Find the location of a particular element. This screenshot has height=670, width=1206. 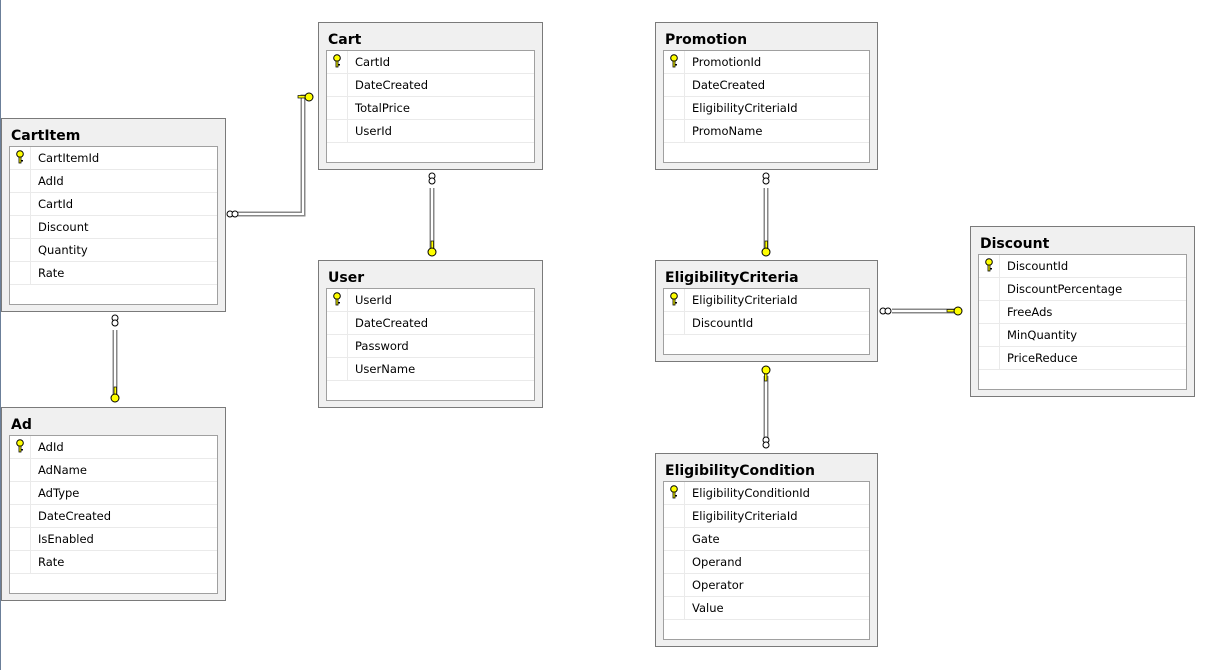

column-row: Gate is located at coordinates (766, 539).